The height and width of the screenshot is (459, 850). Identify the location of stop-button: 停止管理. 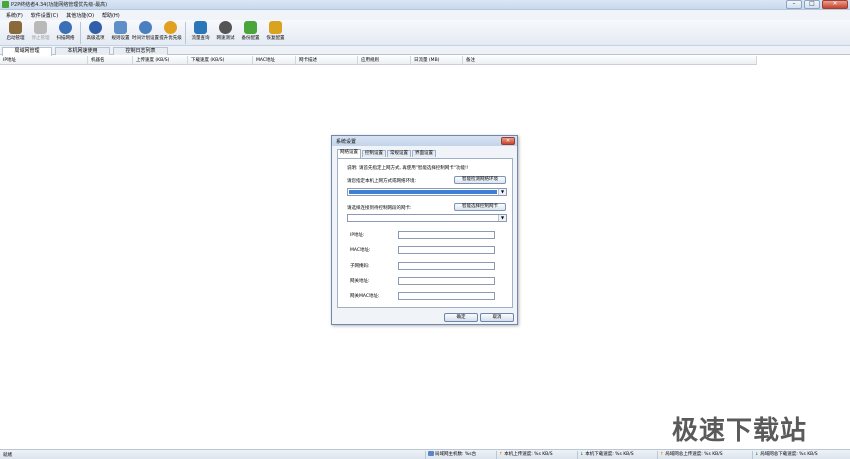
(40, 33).